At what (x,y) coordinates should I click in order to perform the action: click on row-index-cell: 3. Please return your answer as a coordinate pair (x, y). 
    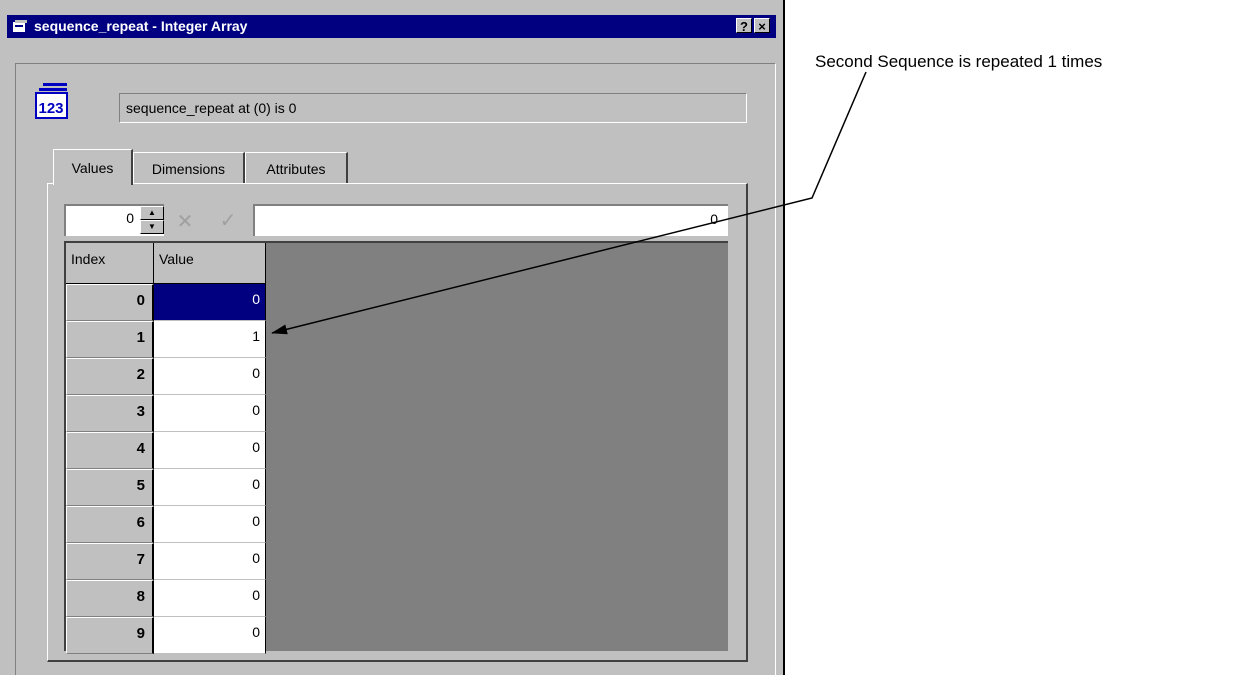
    Looking at the image, I should click on (110, 413).